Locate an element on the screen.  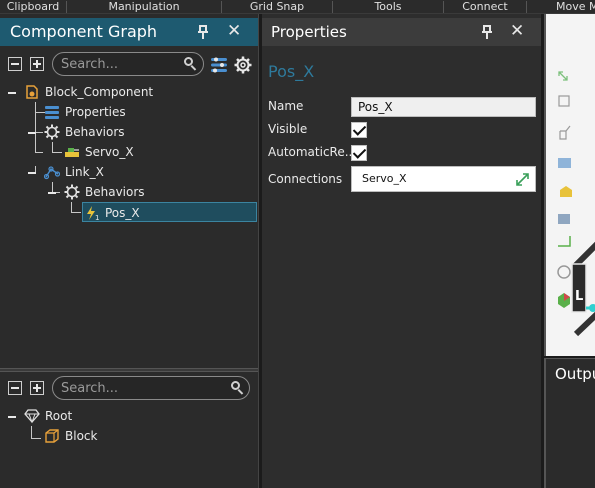
tree-label: Block is located at coordinates (81, 436).